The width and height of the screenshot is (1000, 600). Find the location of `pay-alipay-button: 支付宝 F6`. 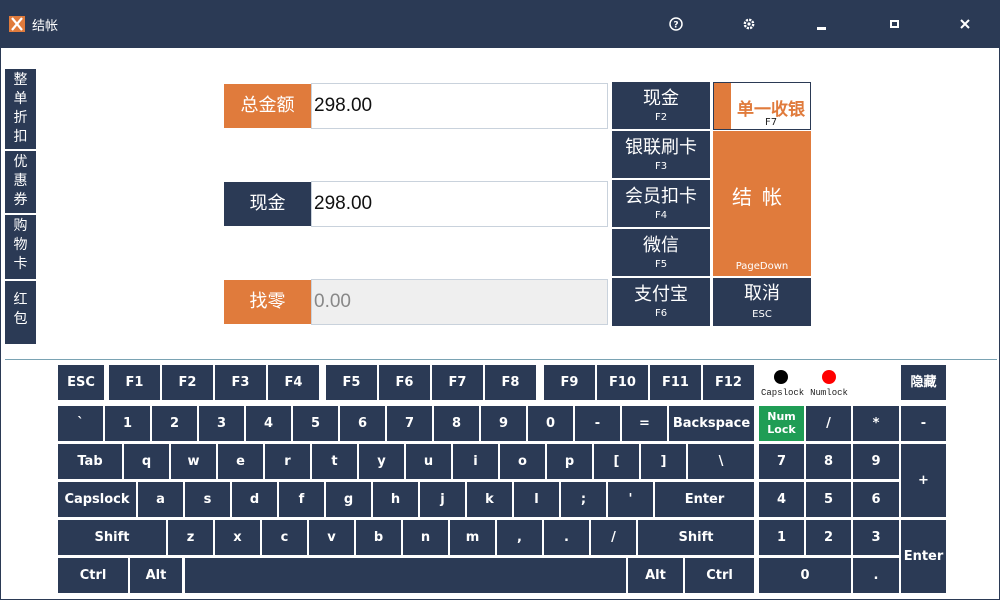

pay-alipay-button: 支付宝 F6 is located at coordinates (661, 302).